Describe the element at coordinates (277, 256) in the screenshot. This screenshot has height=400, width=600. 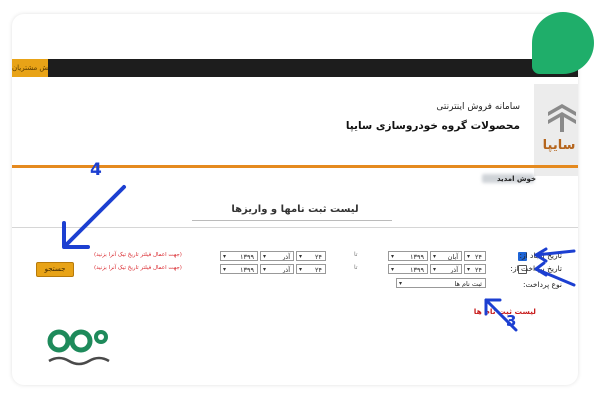
I see `create-to-month-select: ▾ آذر` at that location.